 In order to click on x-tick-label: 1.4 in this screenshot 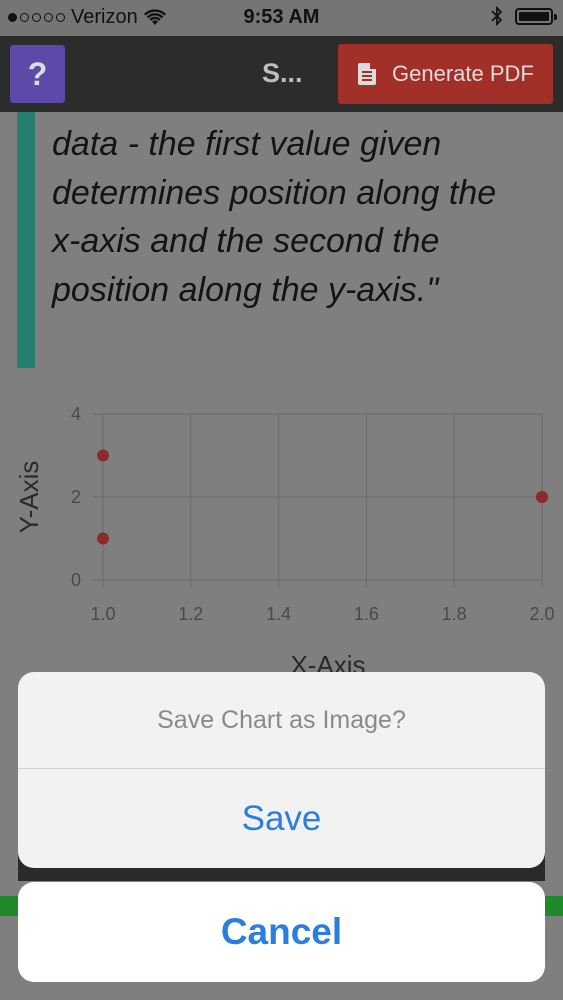, I will do `click(278, 614)`.